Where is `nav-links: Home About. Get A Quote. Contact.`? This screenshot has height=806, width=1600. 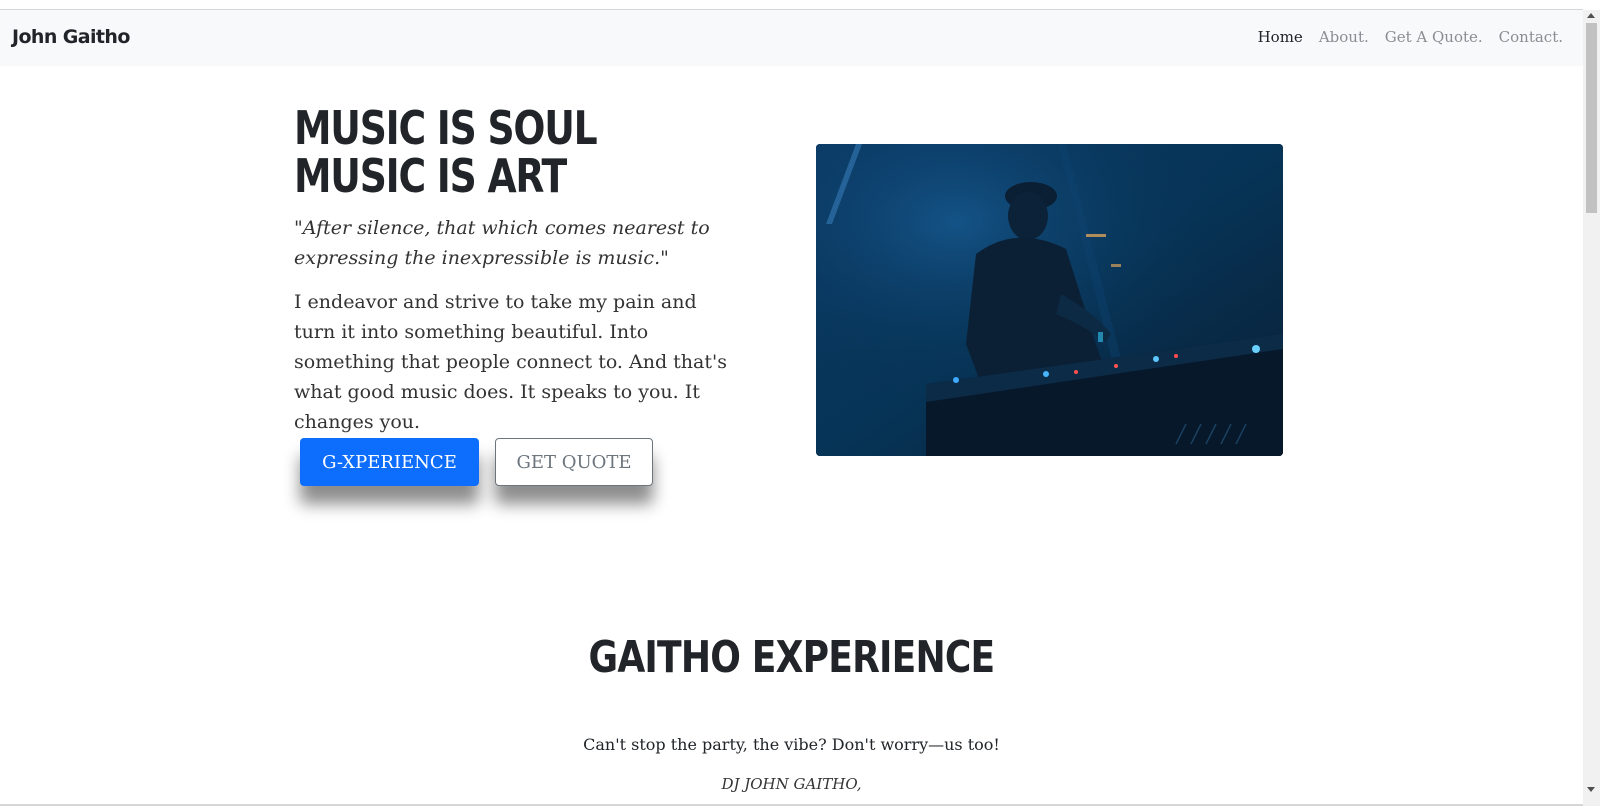
nav-links: Home About. Get A Quote. Contact. is located at coordinates (1410, 37).